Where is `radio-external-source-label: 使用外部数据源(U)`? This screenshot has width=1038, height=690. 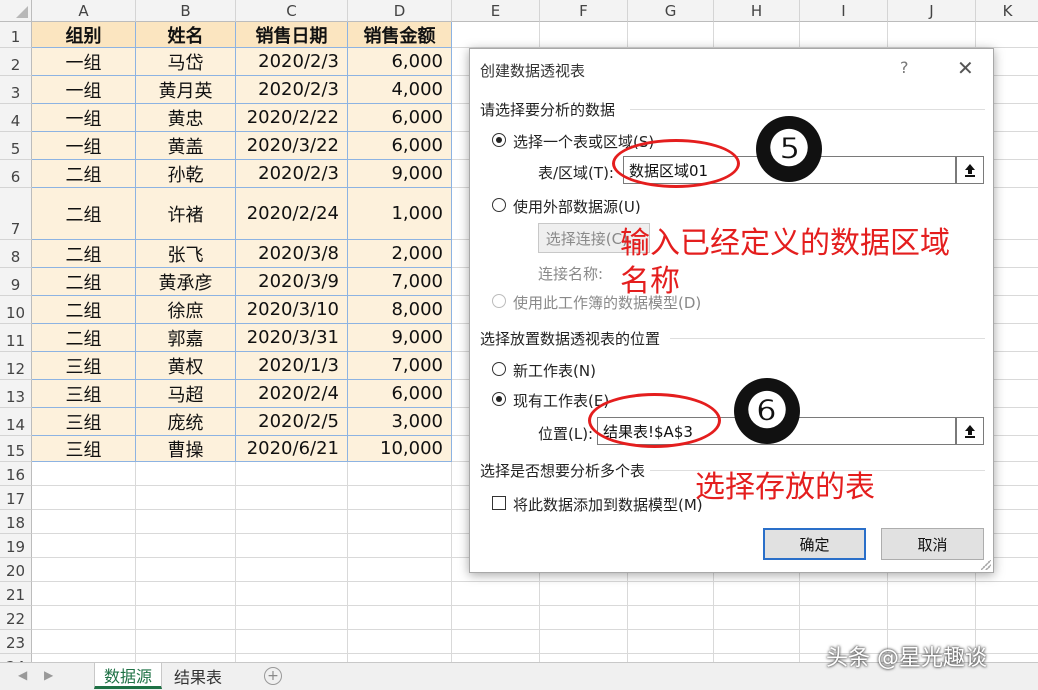 radio-external-source-label: 使用外部数据源(U) is located at coordinates (577, 206).